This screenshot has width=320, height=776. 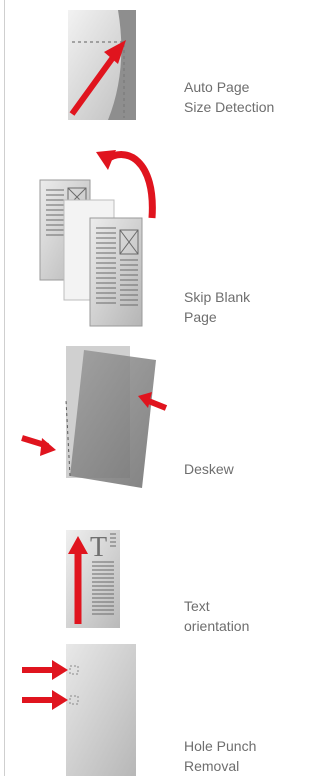 I want to click on feature-label: Auto Page Size Detection, so click(x=229, y=97).